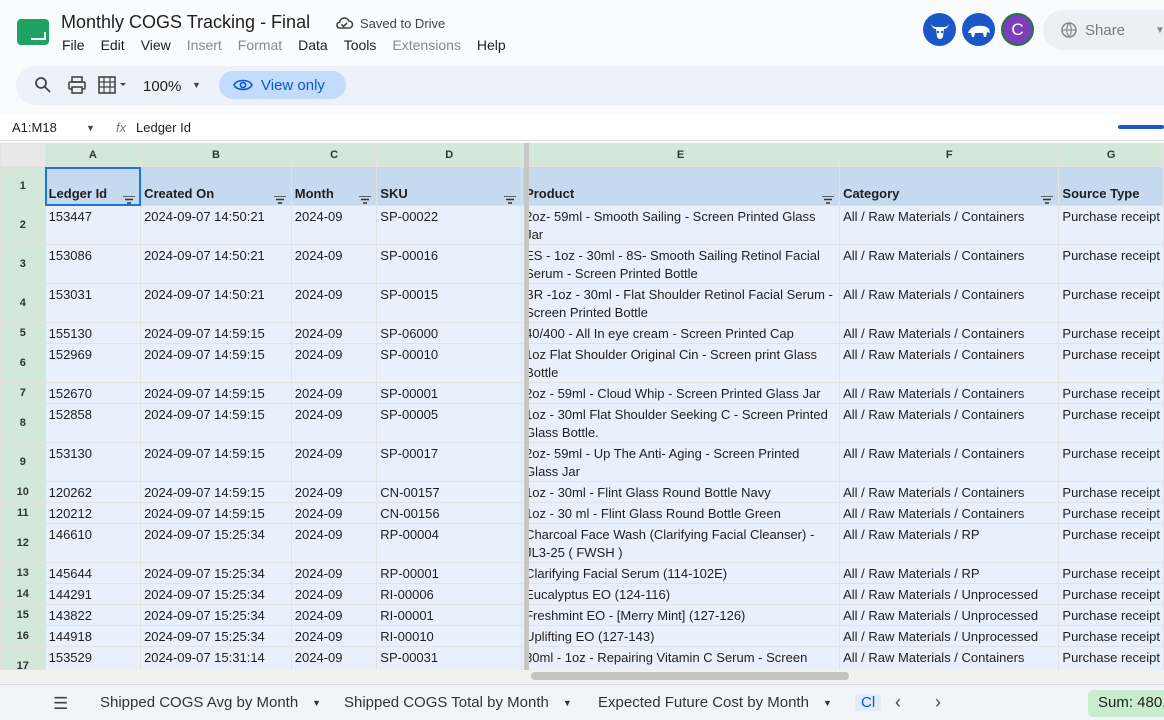 The image size is (1164, 720). What do you see at coordinates (282, 85) in the screenshot?
I see `view-only-button: View only` at bounding box center [282, 85].